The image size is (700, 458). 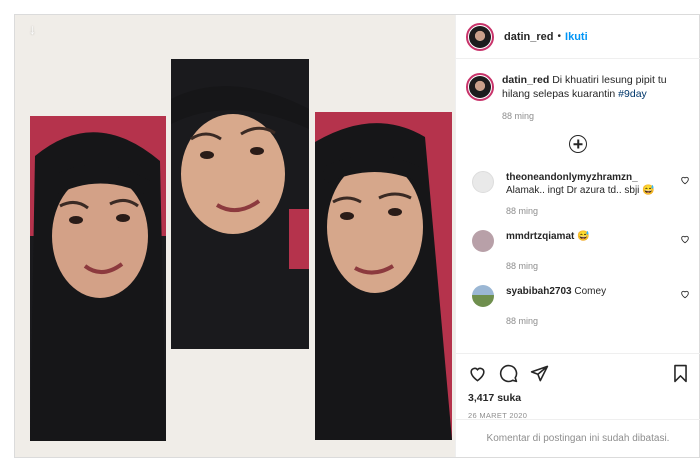 I want to click on comment-item: syabibah2703 Comey, so click(x=578, y=289).